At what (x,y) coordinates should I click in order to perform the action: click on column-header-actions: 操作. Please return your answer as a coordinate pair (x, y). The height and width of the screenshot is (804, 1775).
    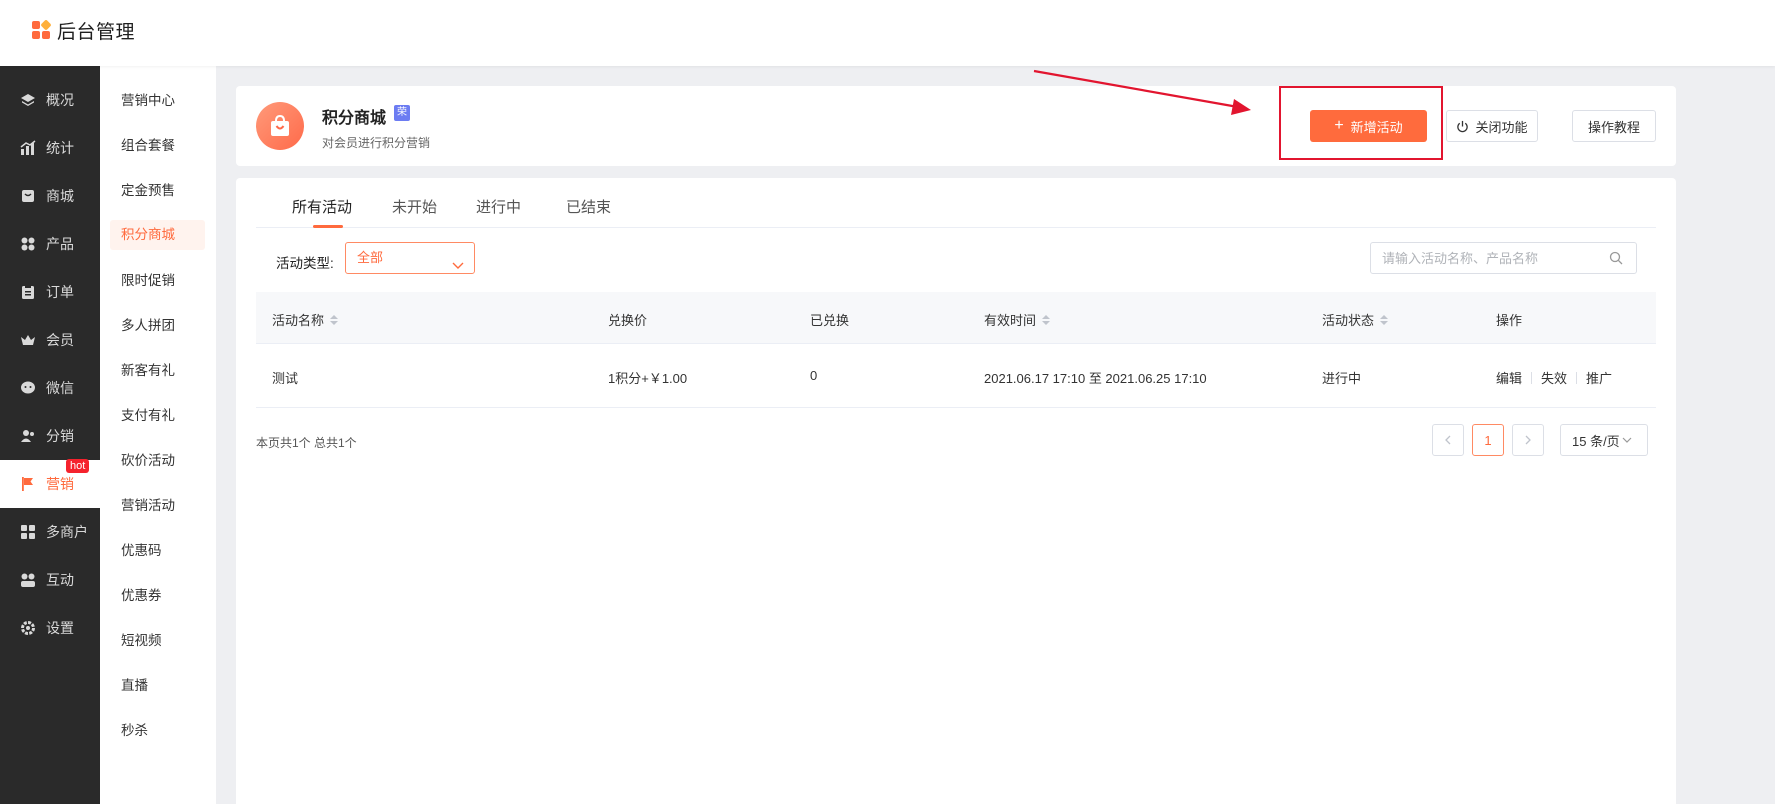
    Looking at the image, I should click on (1509, 319).